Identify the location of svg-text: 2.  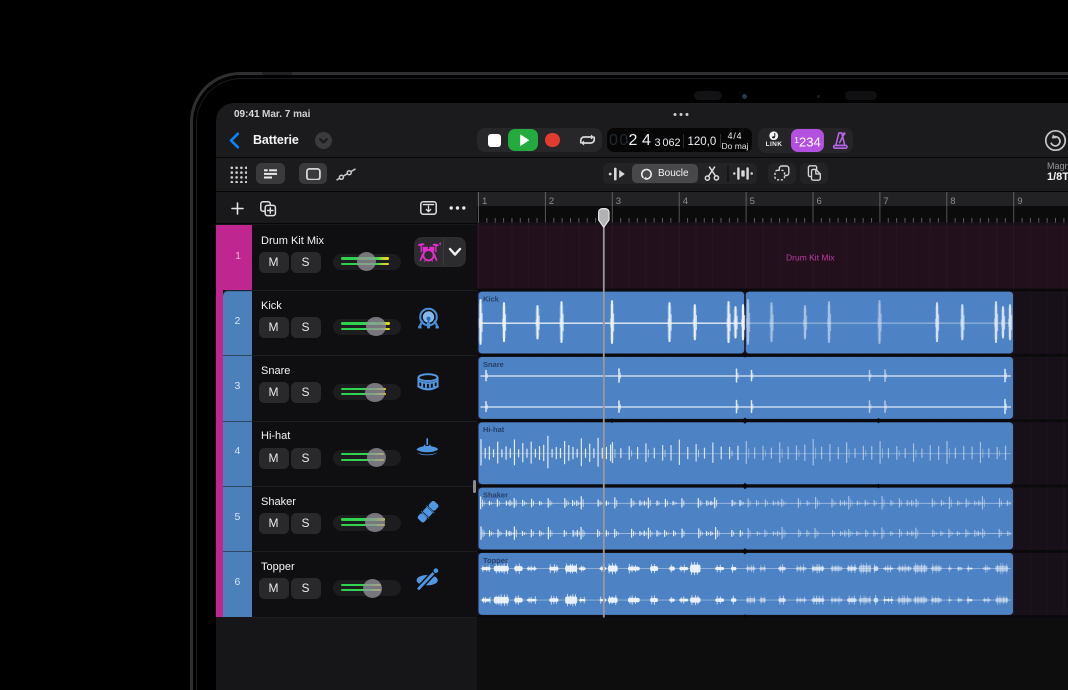
(551, 201).